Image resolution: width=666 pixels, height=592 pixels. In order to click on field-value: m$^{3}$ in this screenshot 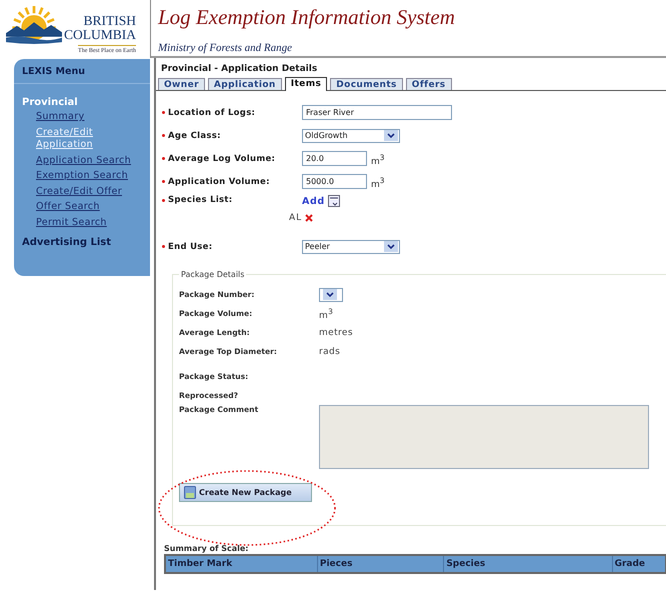, I will do `click(326, 313)`.